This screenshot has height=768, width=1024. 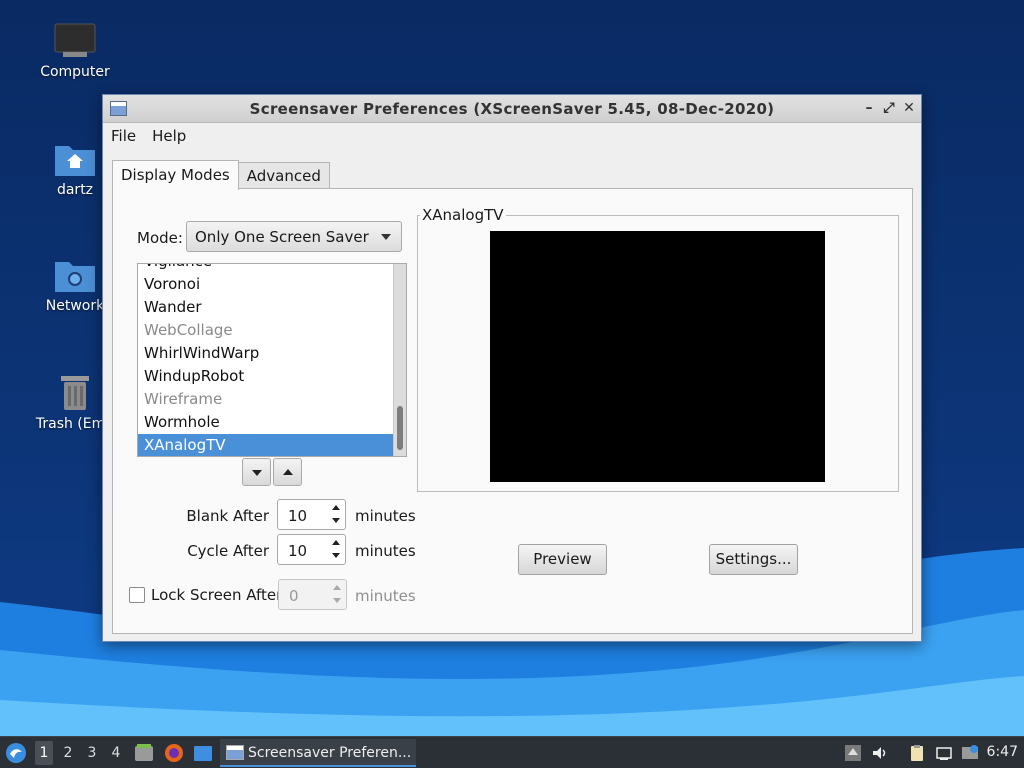 What do you see at coordinates (266, 307) in the screenshot?
I see `list-item: Wander` at bounding box center [266, 307].